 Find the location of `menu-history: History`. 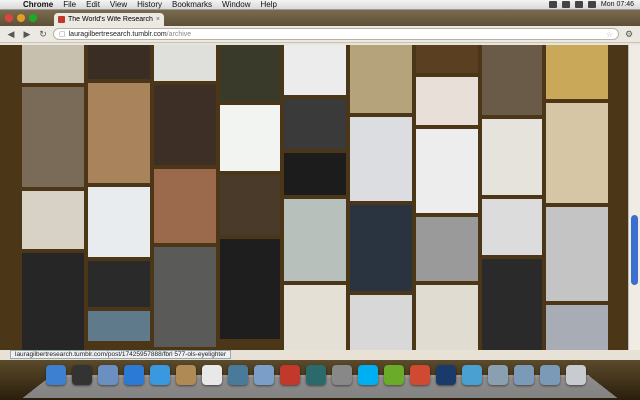

menu-history: History is located at coordinates (149, 5).